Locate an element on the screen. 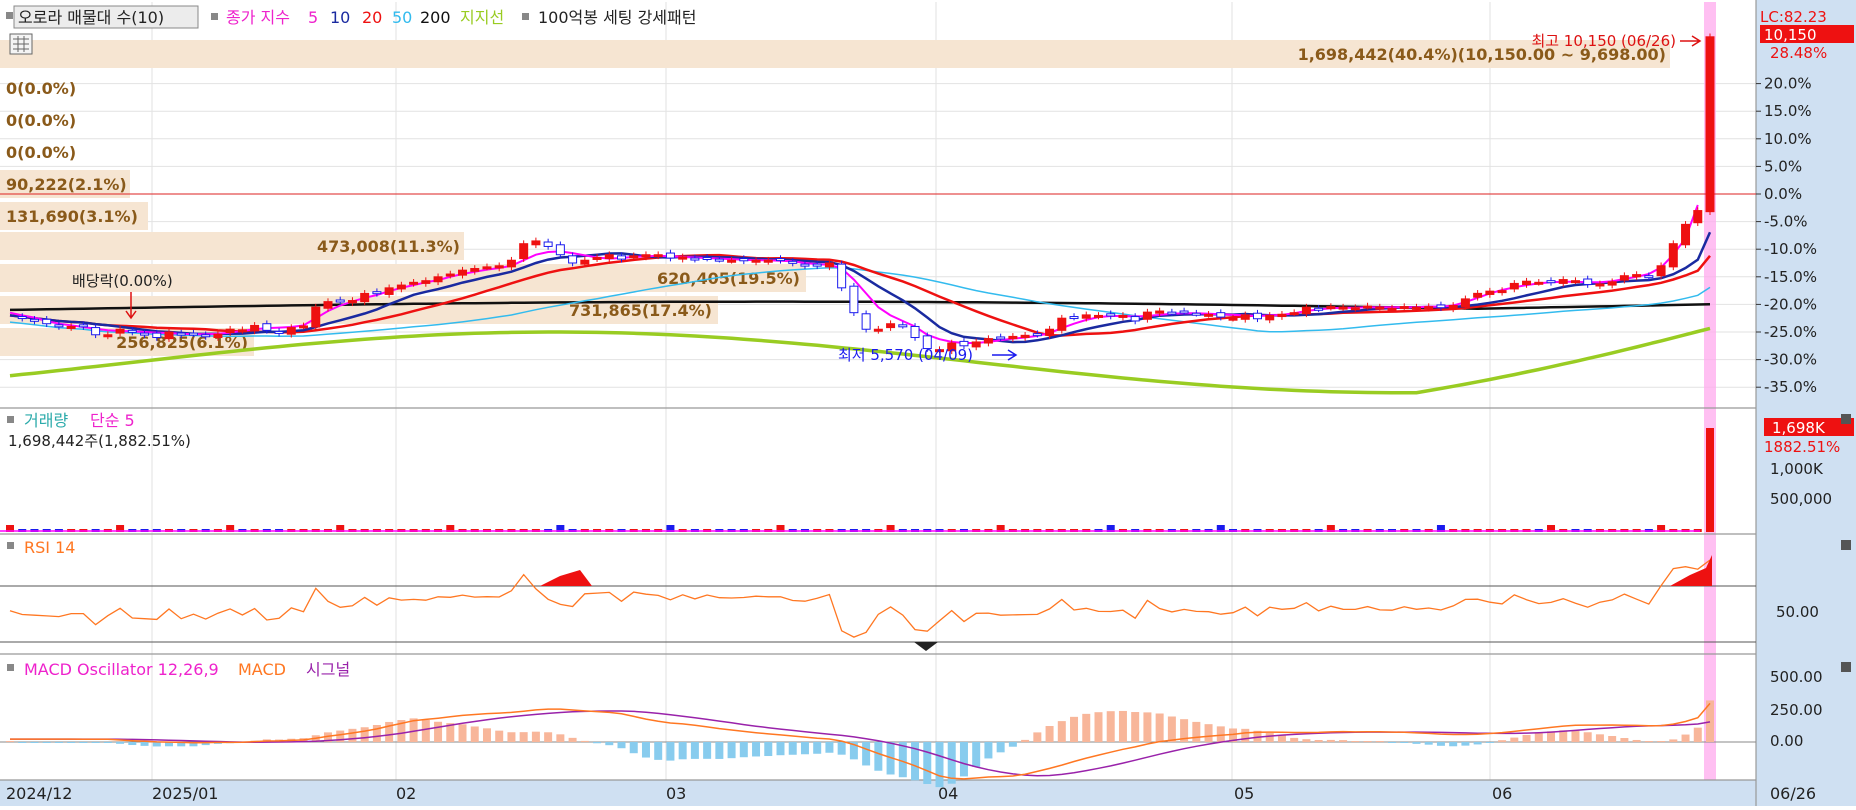 This screenshot has width=1856, height=810. rsi-title: RSI 14 is located at coordinates (49, 547).